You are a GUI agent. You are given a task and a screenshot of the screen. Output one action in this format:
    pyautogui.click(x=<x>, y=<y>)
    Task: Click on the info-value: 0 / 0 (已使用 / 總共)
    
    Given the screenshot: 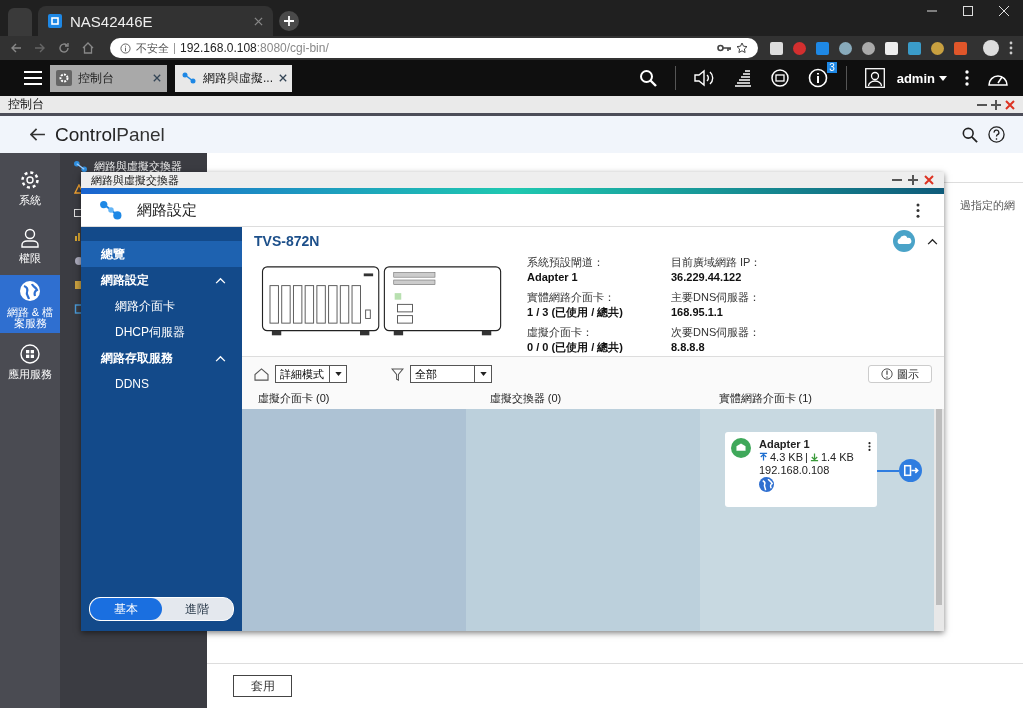 What is the action you would take?
    pyautogui.click(x=575, y=347)
    